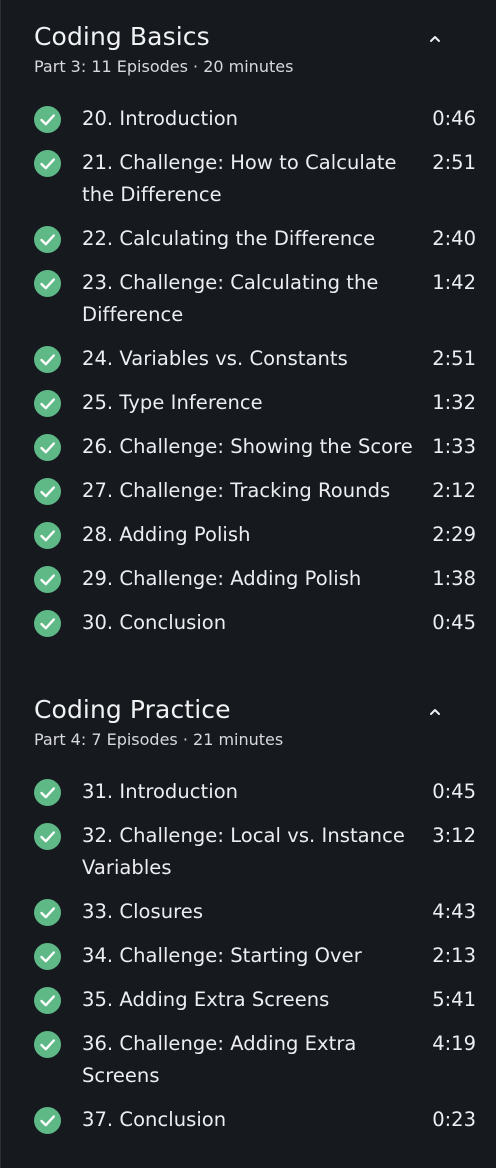  What do you see at coordinates (454, 402) in the screenshot?
I see `episode-duration: 1:32` at bounding box center [454, 402].